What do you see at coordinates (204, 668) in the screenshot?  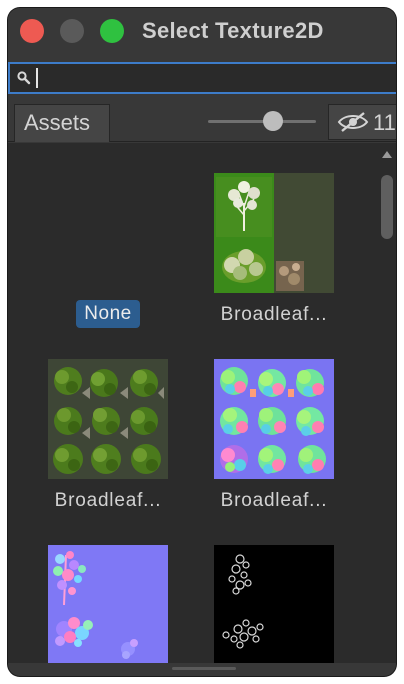 I see `resize-handle` at bounding box center [204, 668].